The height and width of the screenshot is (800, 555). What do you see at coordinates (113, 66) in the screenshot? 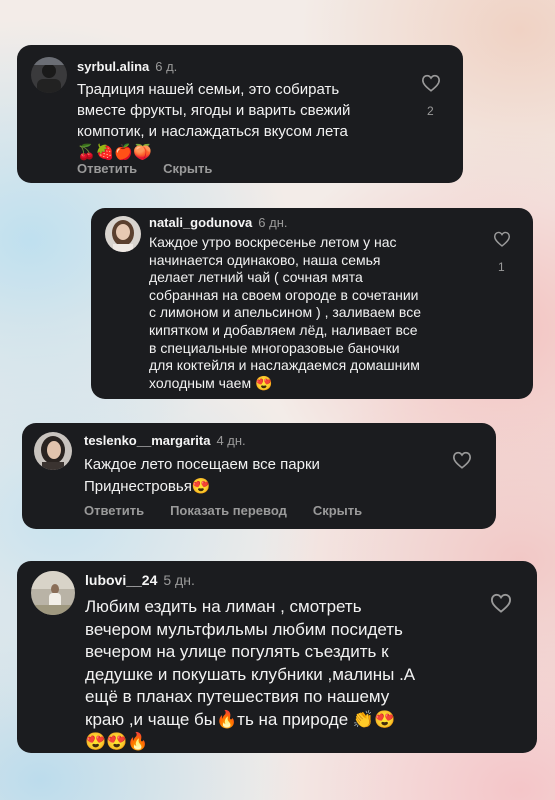
I see `username-text: syrbul.alina` at bounding box center [113, 66].